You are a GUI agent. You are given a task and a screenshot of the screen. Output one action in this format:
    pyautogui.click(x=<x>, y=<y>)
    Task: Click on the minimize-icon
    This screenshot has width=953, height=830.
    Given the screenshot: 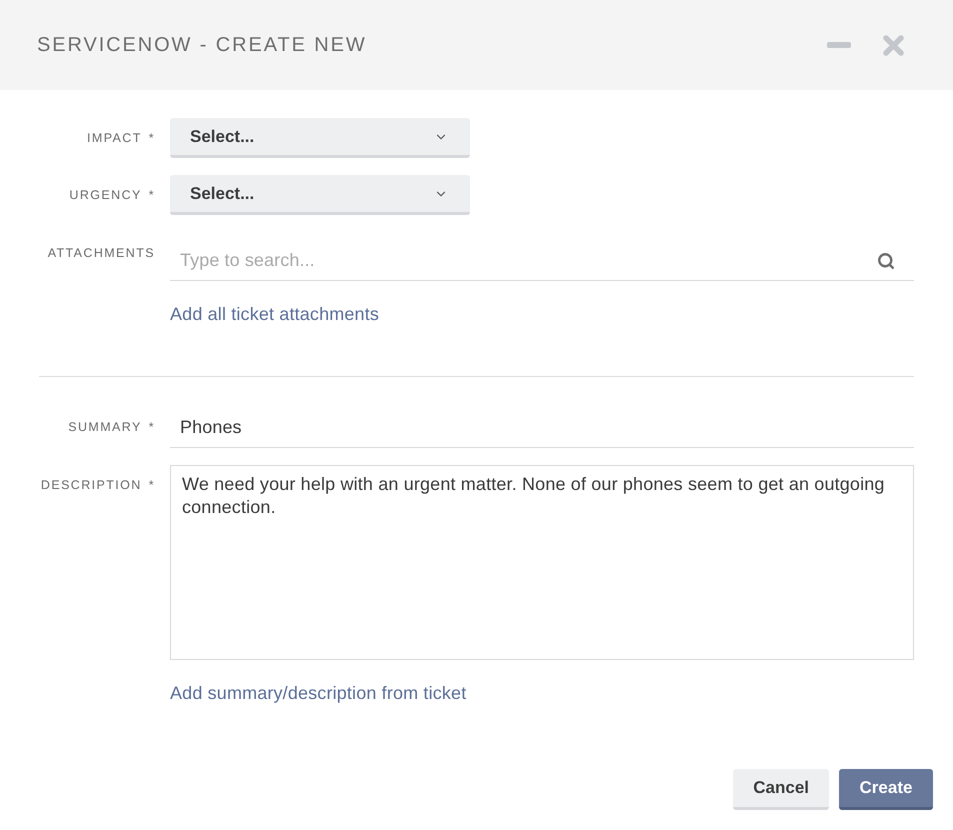 What is the action you would take?
    pyautogui.click(x=839, y=45)
    